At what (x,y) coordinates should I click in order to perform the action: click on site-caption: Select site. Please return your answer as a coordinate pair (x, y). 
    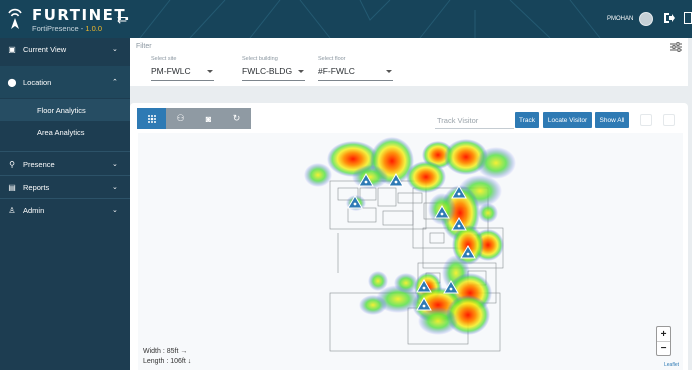
    Looking at the image, I should click on (164, 59).